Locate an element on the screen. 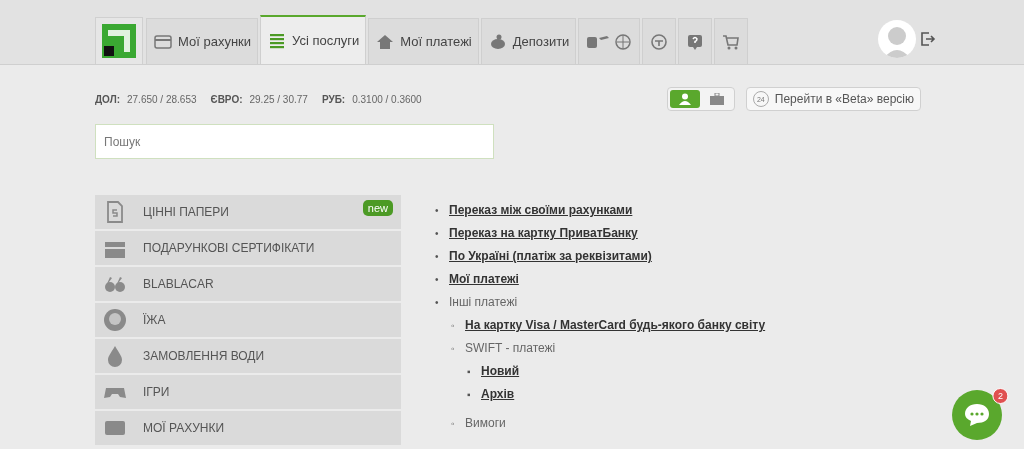 The image size is (1024, 449). list-text: Вимоги is located at coordinates (485, 423).